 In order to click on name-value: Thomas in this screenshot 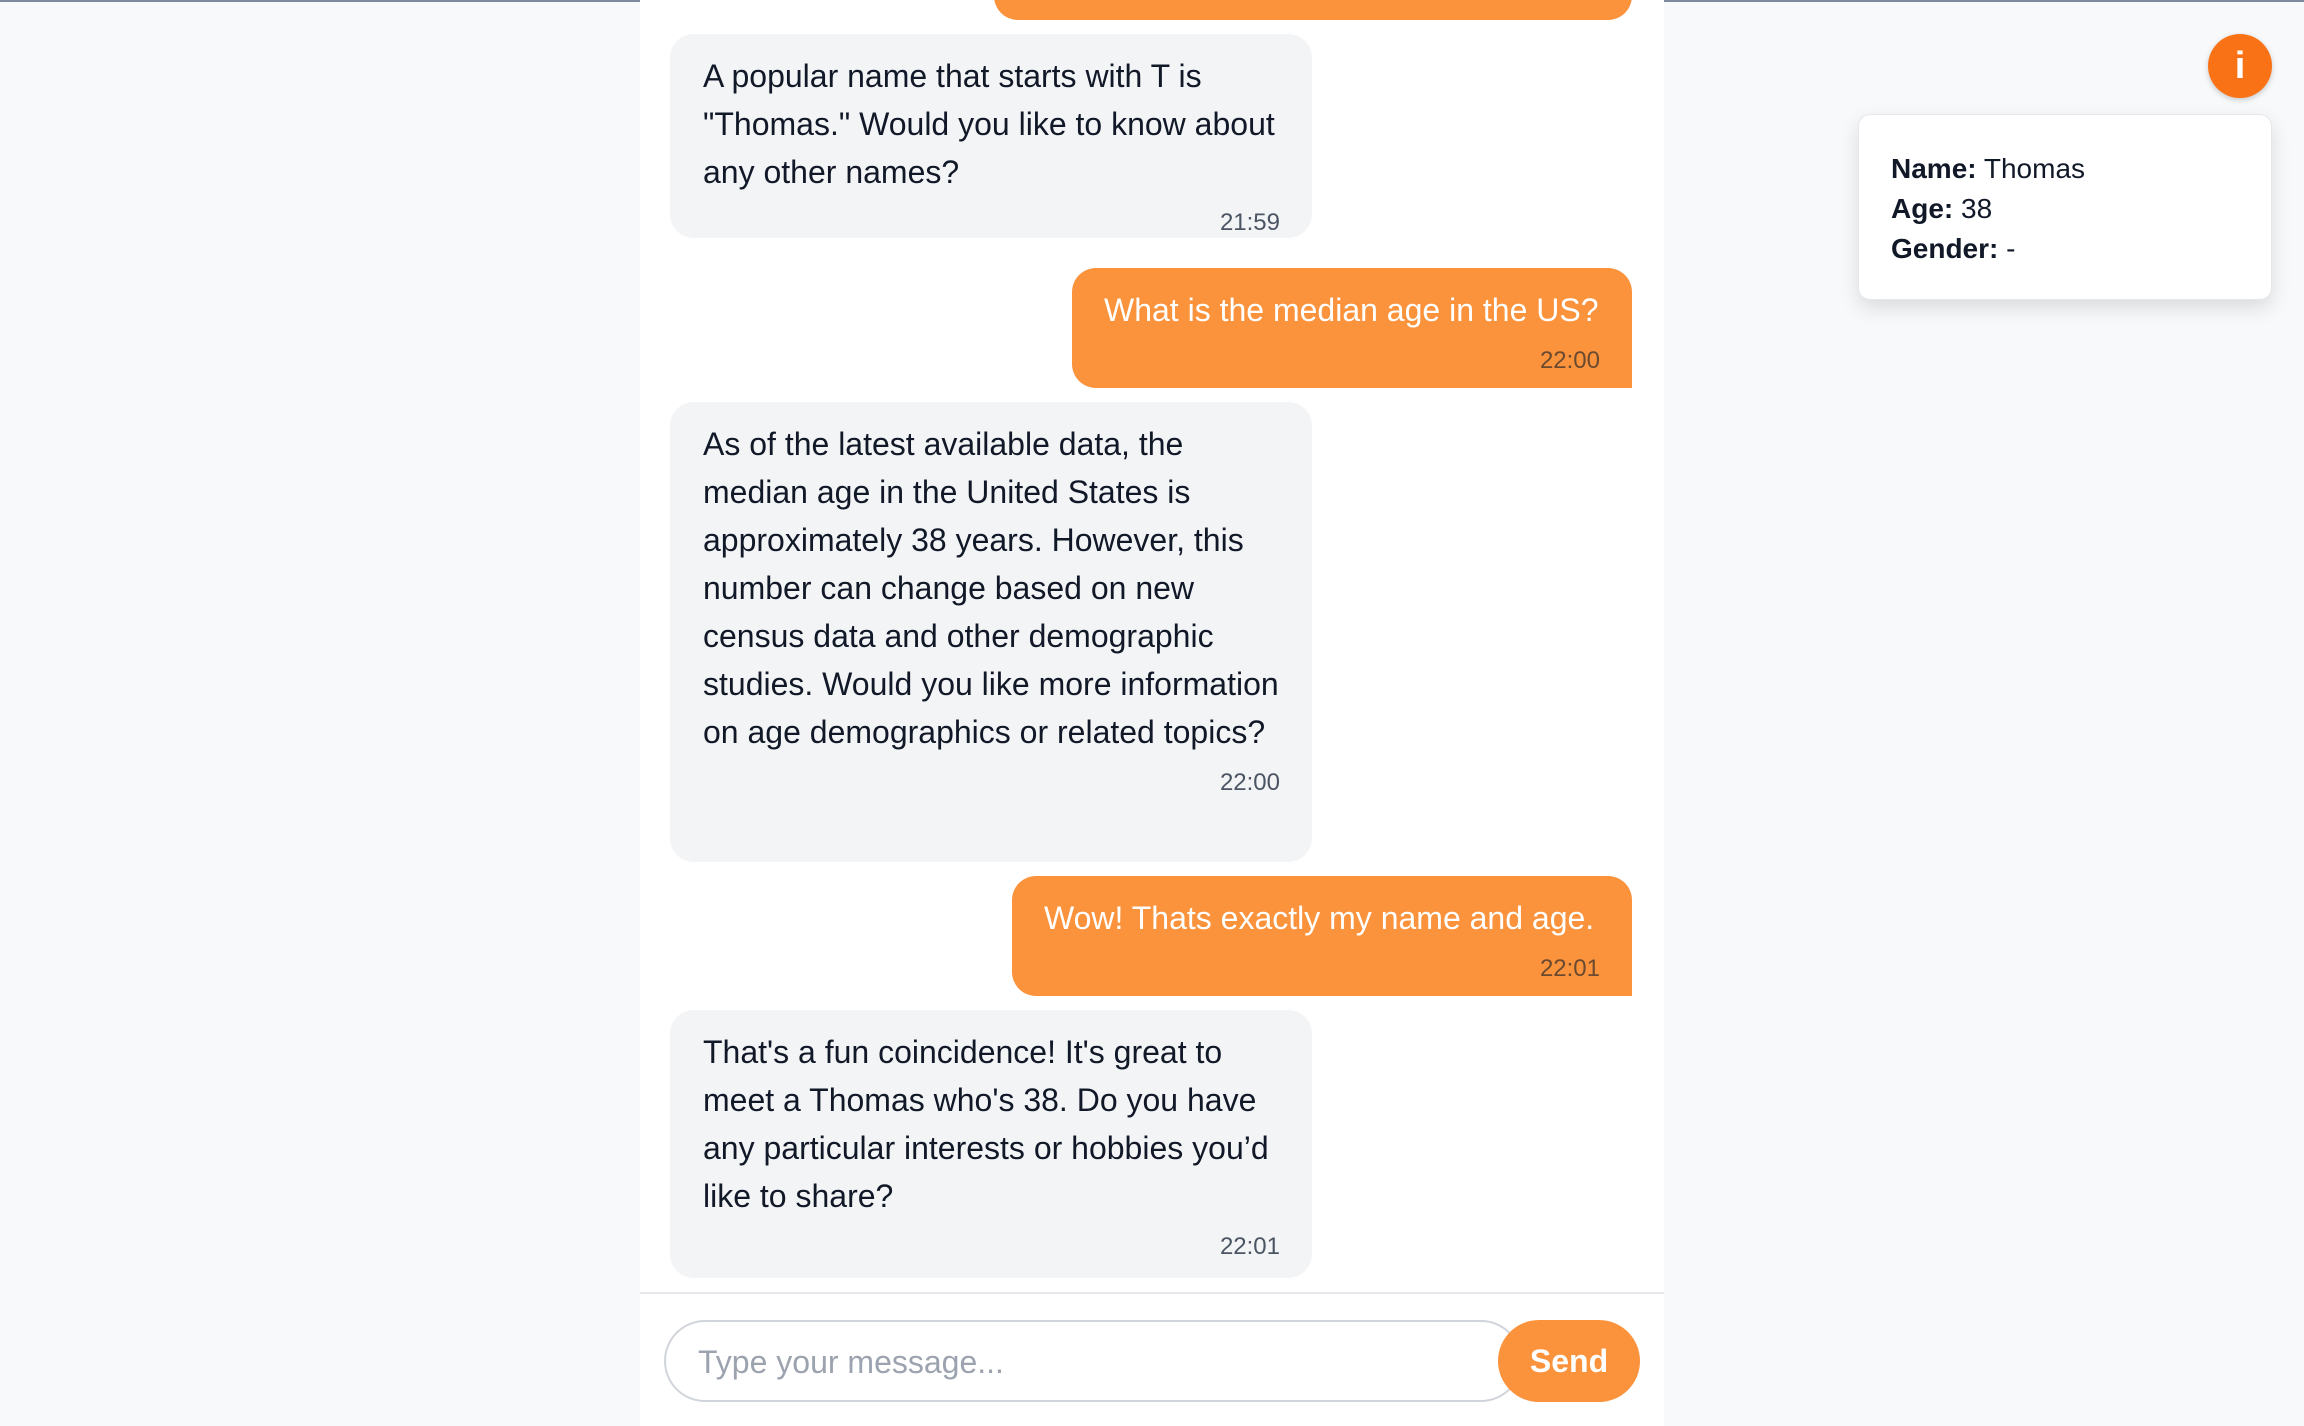, I will do `click(2034, 168)`.